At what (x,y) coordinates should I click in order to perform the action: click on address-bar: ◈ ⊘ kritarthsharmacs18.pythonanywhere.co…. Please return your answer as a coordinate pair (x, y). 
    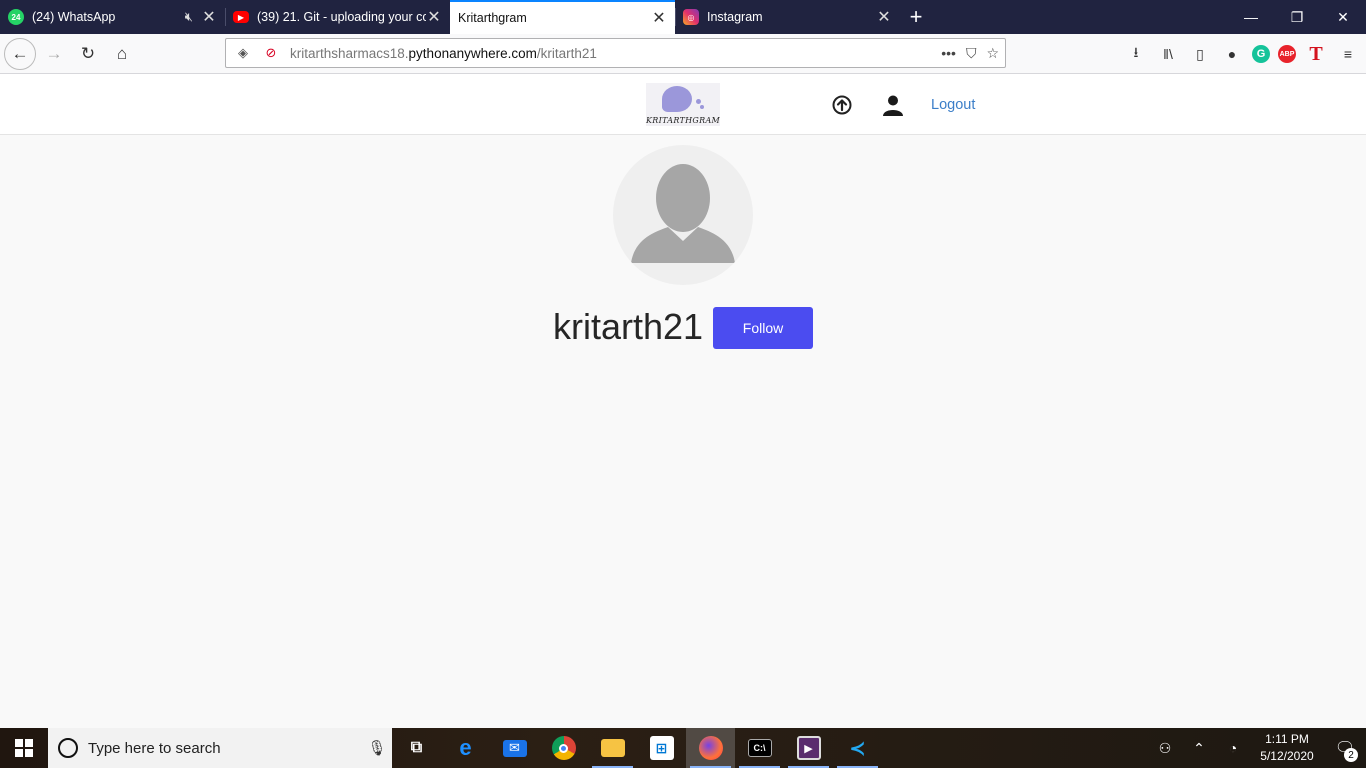
    Looking at the image, I should click on (615, 53).